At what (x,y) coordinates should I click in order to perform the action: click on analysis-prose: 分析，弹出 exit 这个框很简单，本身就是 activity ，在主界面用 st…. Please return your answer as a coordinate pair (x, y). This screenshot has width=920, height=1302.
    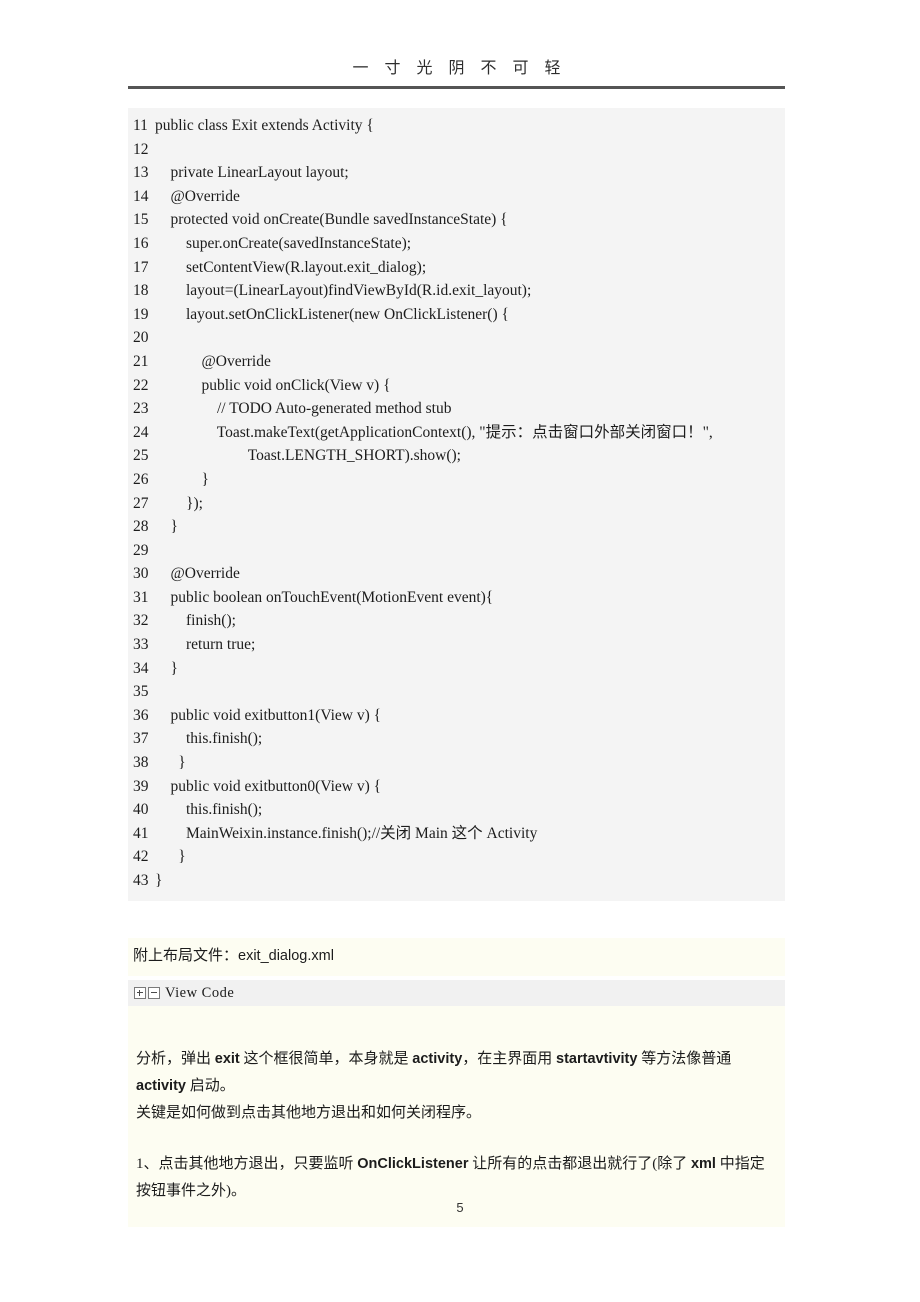
    Looking at the image, I should click on (456, 1125).